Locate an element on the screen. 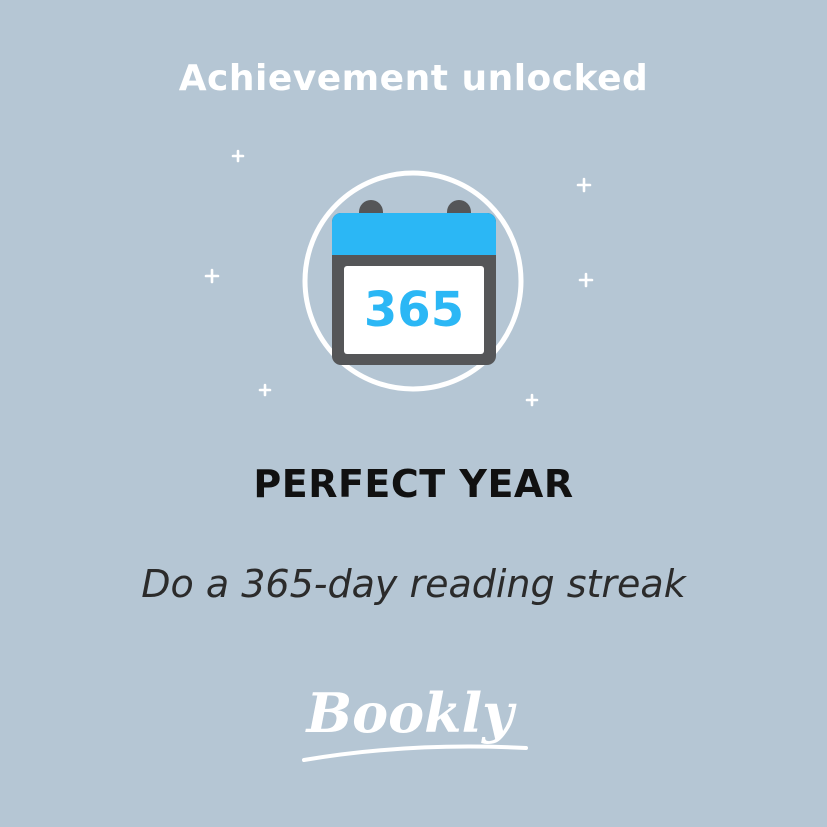  calendar-number: 365 is located at coordinates (414, 310).